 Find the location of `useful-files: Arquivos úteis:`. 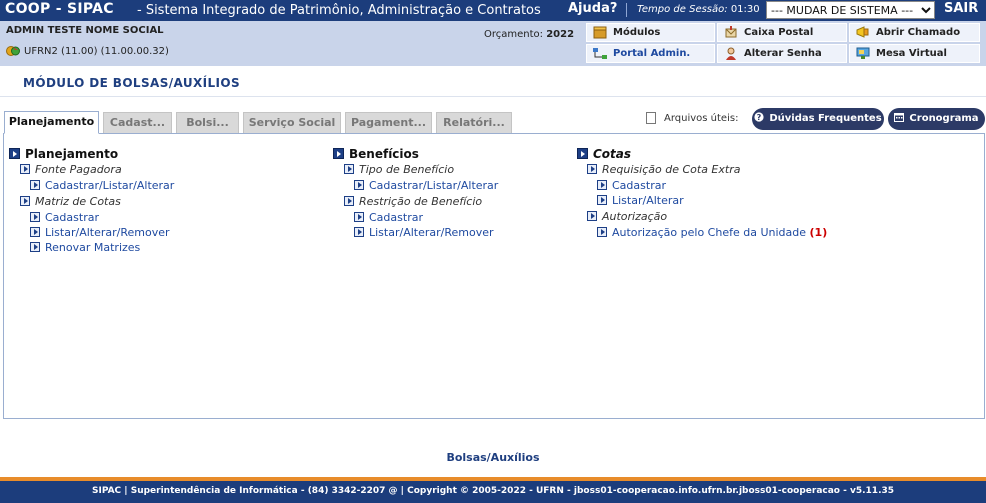

useful-files: Arquivos úteis: is located at coordinates (692, 118).